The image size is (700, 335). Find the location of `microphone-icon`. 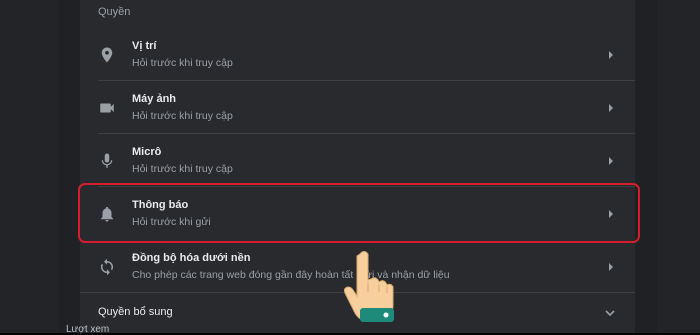

microphone-icon is located at coordinates (107, 160).